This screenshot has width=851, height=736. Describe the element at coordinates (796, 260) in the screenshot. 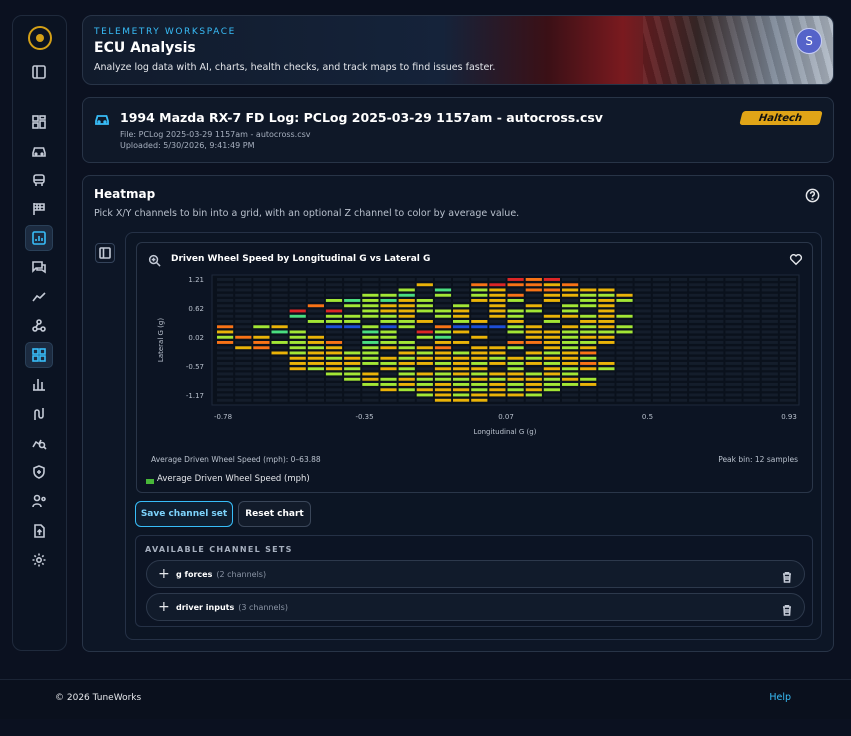

I see `favorite-heart-icon` at that location.